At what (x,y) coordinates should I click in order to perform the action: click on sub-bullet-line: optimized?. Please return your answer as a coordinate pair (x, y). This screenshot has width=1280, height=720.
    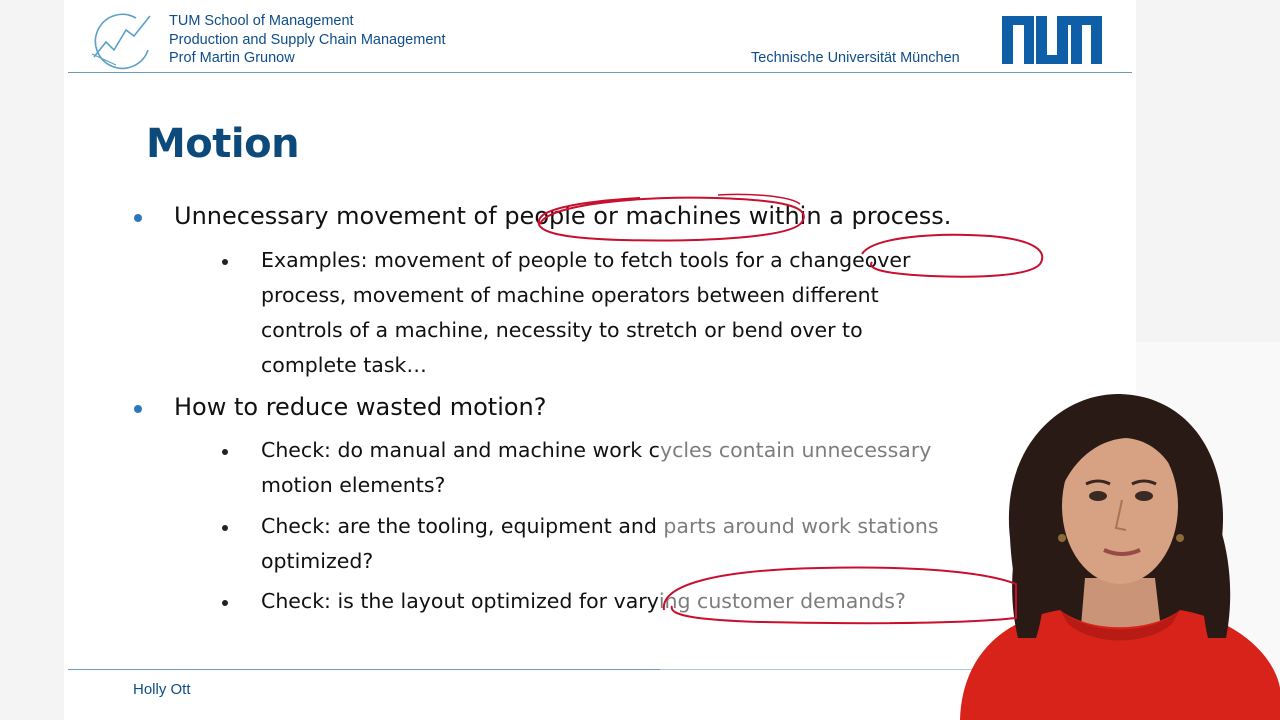
    Looking at the image, I should click on (317, 561).